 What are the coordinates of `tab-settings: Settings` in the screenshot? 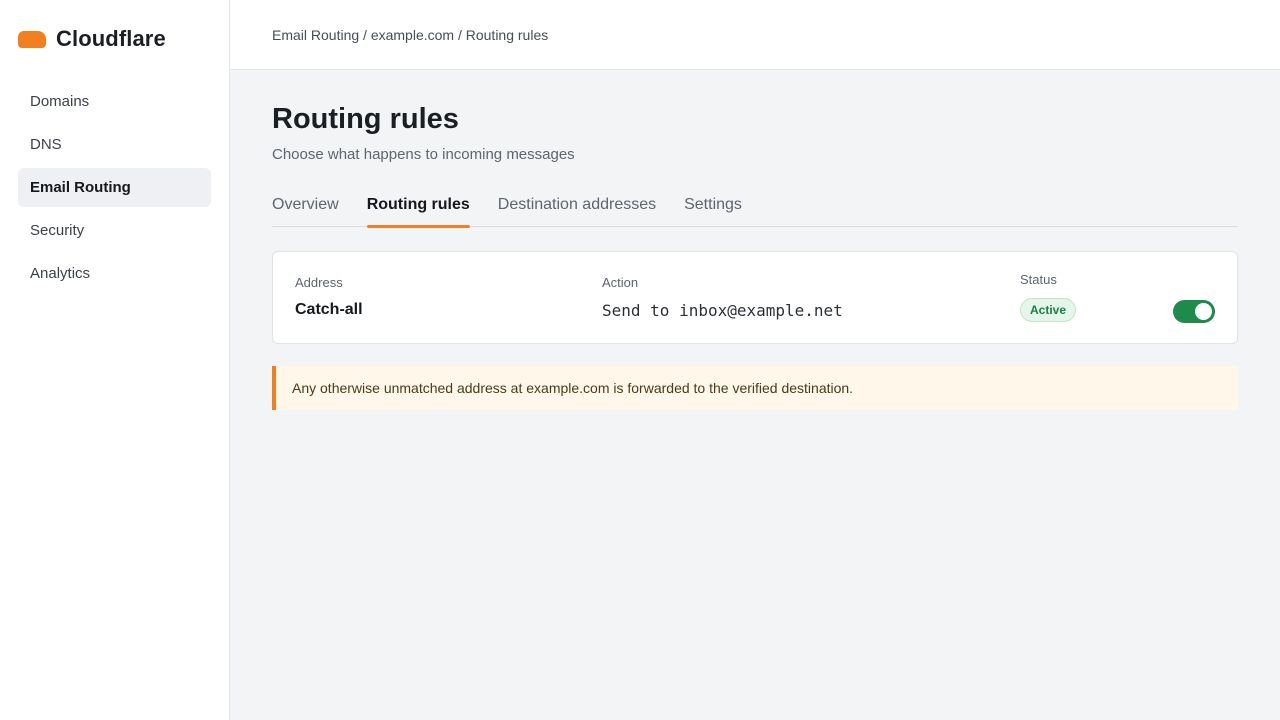 It's located at (713, 204).